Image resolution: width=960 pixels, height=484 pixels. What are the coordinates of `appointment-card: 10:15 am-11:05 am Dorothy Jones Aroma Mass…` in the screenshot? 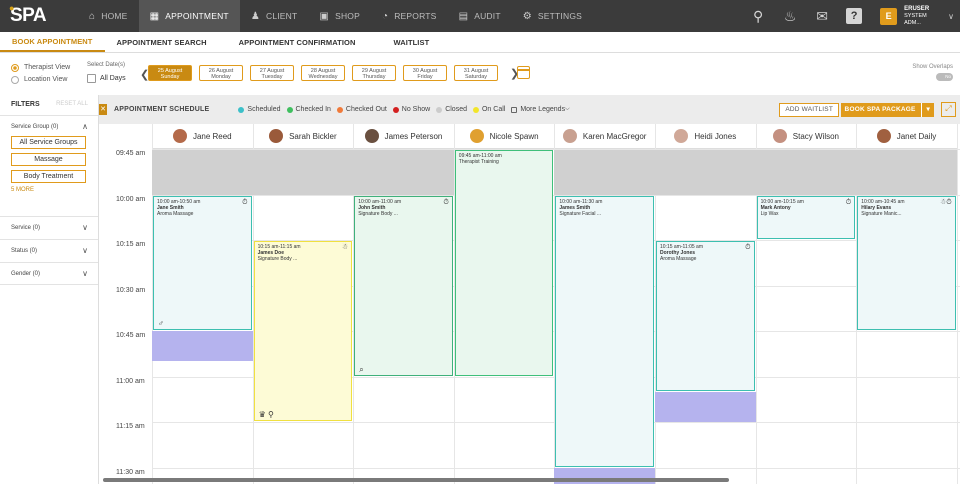 It's located at (705, 316).